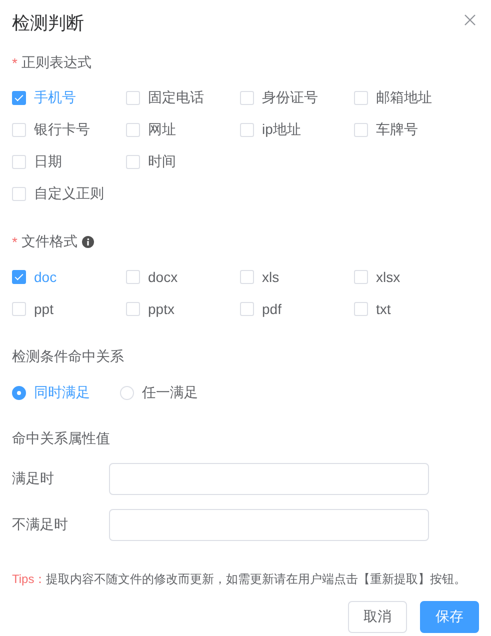 The height and width of the screenshot is (636, 491). I want to click on checkbox-label: pdf, so click(272, 309).